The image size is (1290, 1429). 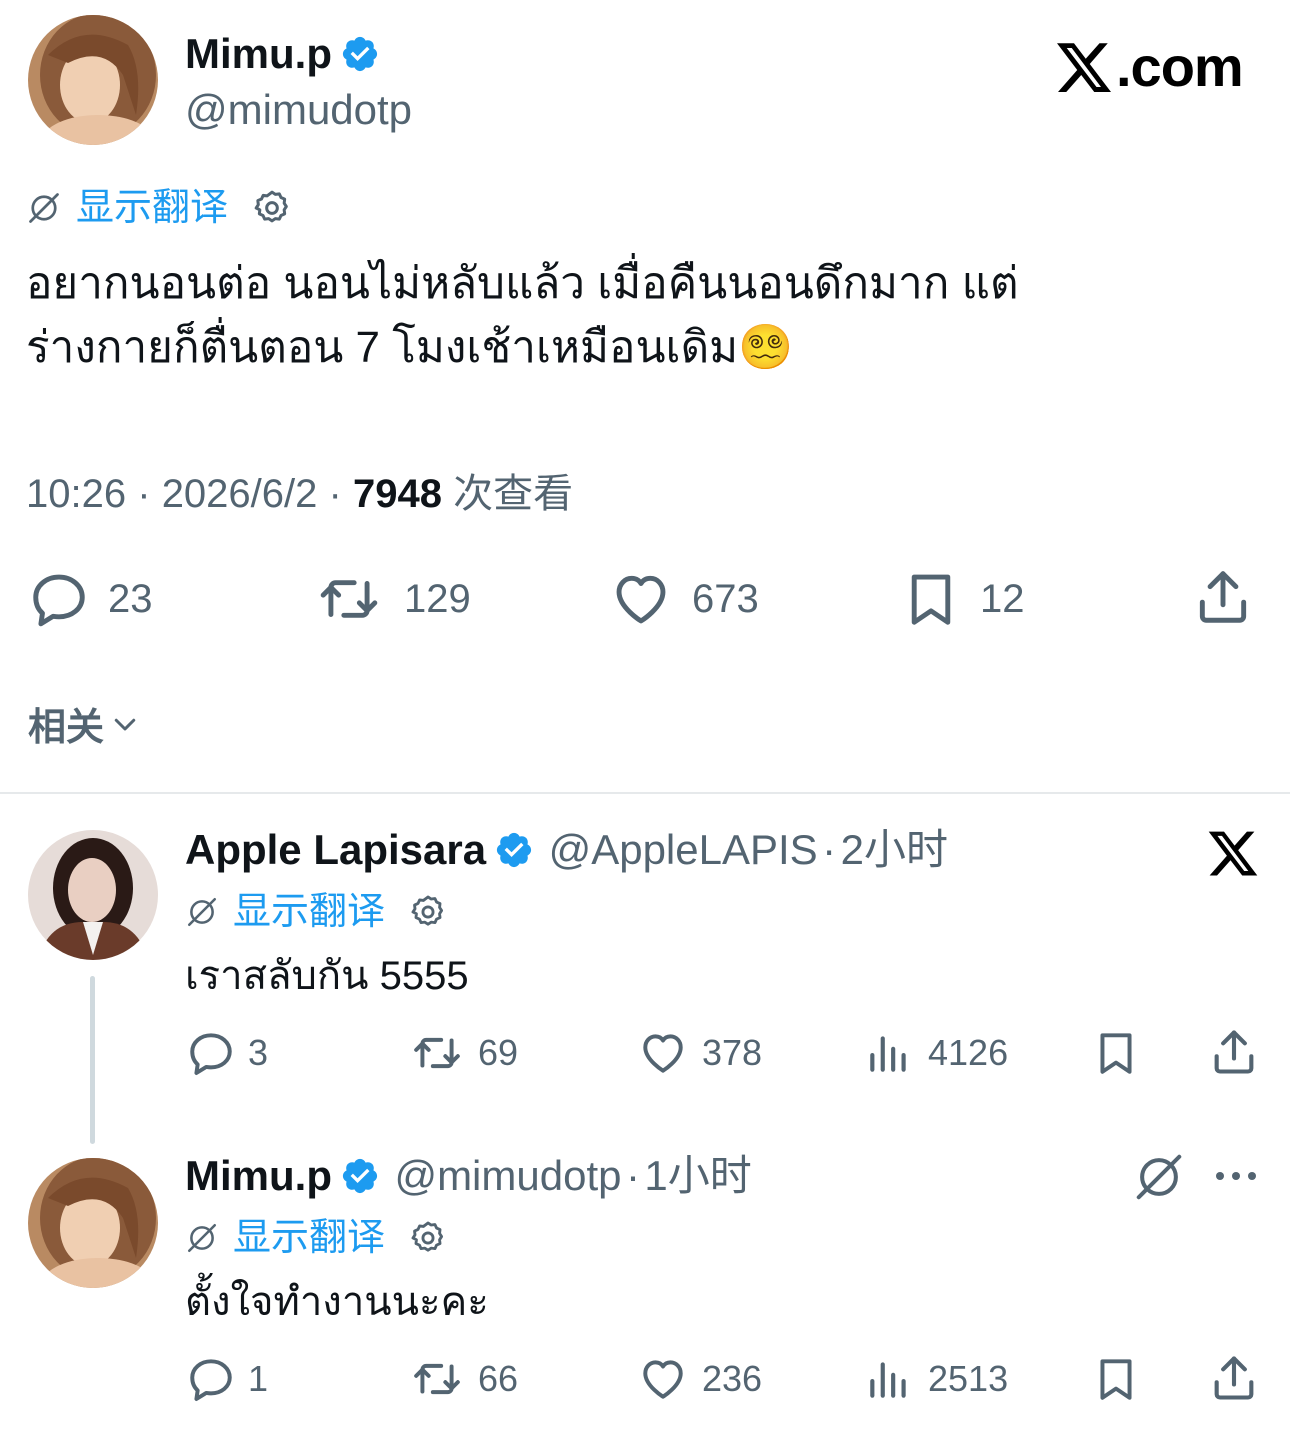 What do you see at coordinates (76, 494) in the screenshot?
I see `post-time: 10:26` at bounding box center [76, 494].